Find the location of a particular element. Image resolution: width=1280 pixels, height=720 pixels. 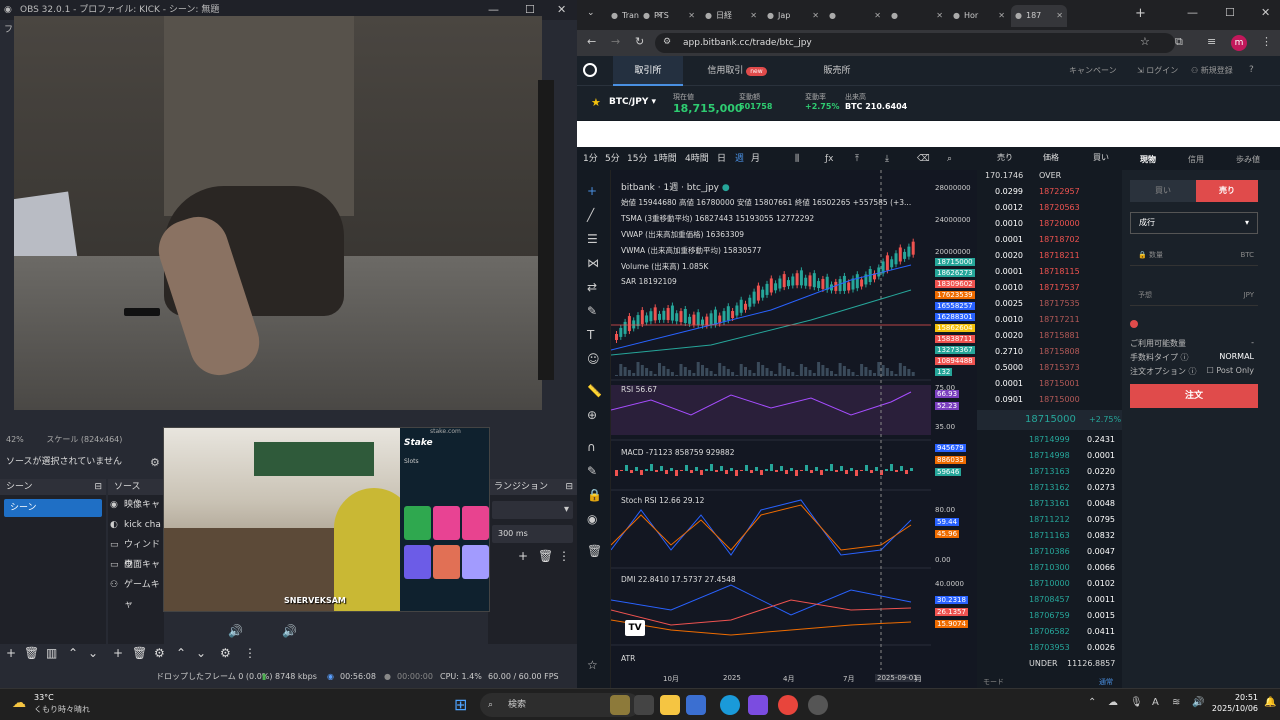

bid-row: 18711212 0.0795 is located at coordinates (1049, 520).